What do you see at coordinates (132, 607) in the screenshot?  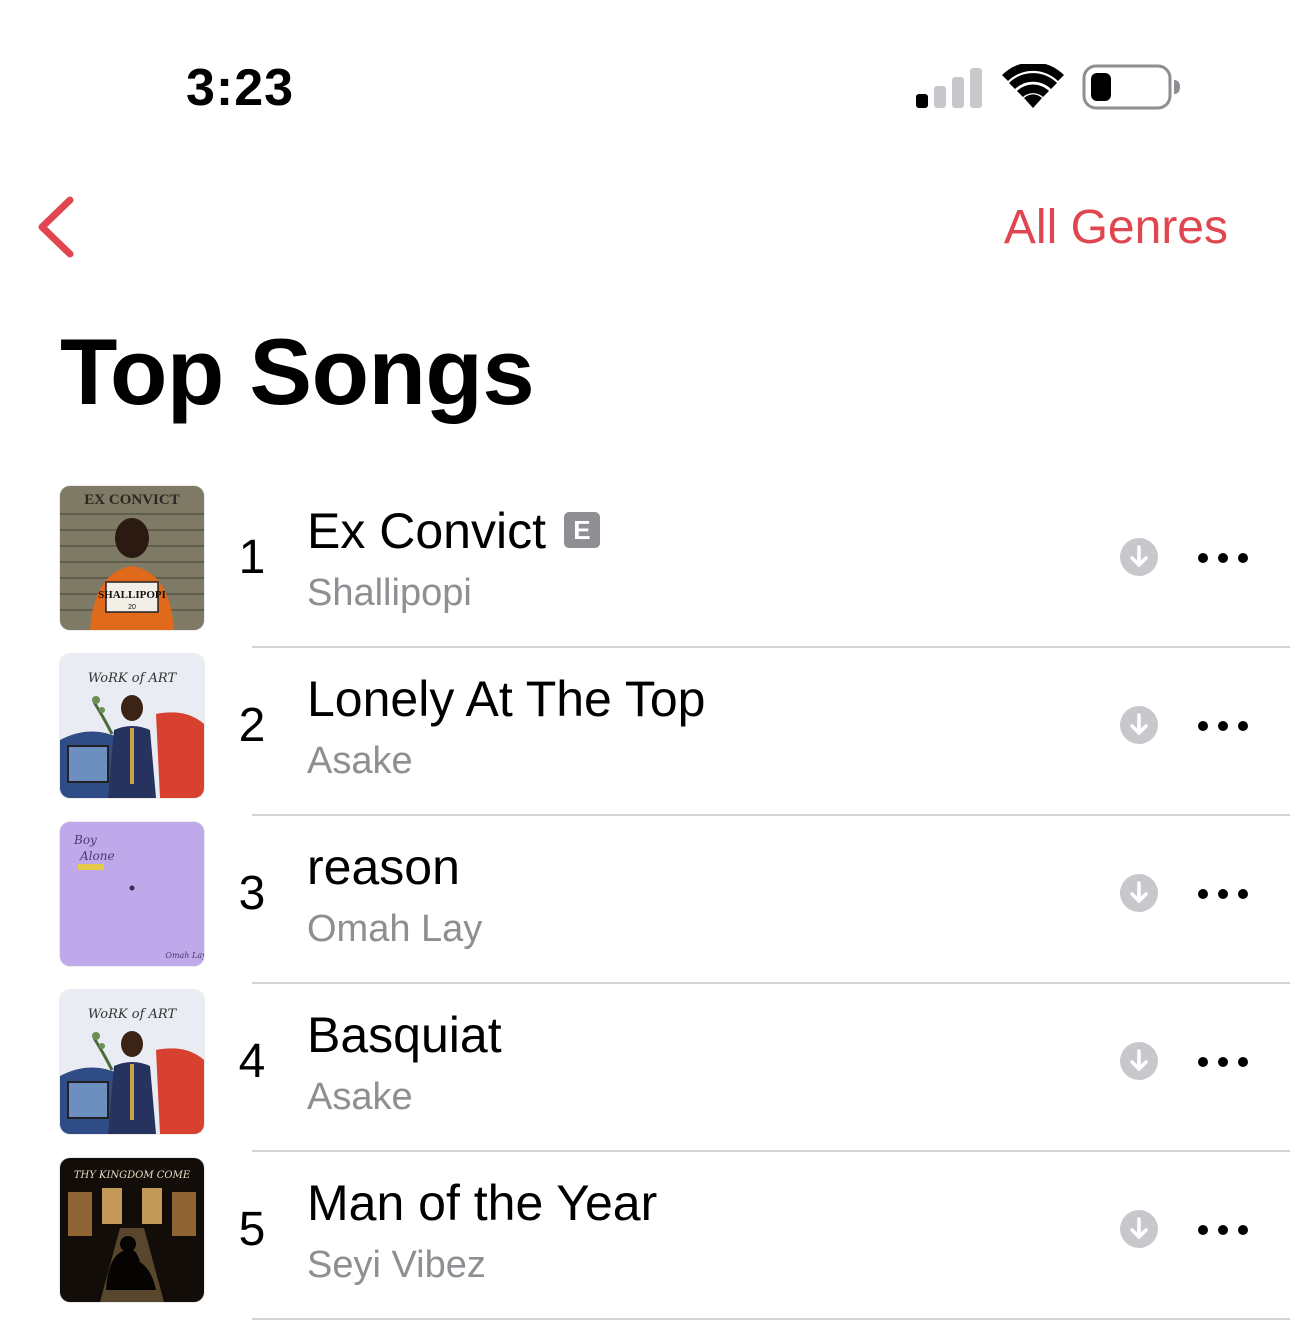 I see `svg-text: 20` at bounding box center [132, 607].